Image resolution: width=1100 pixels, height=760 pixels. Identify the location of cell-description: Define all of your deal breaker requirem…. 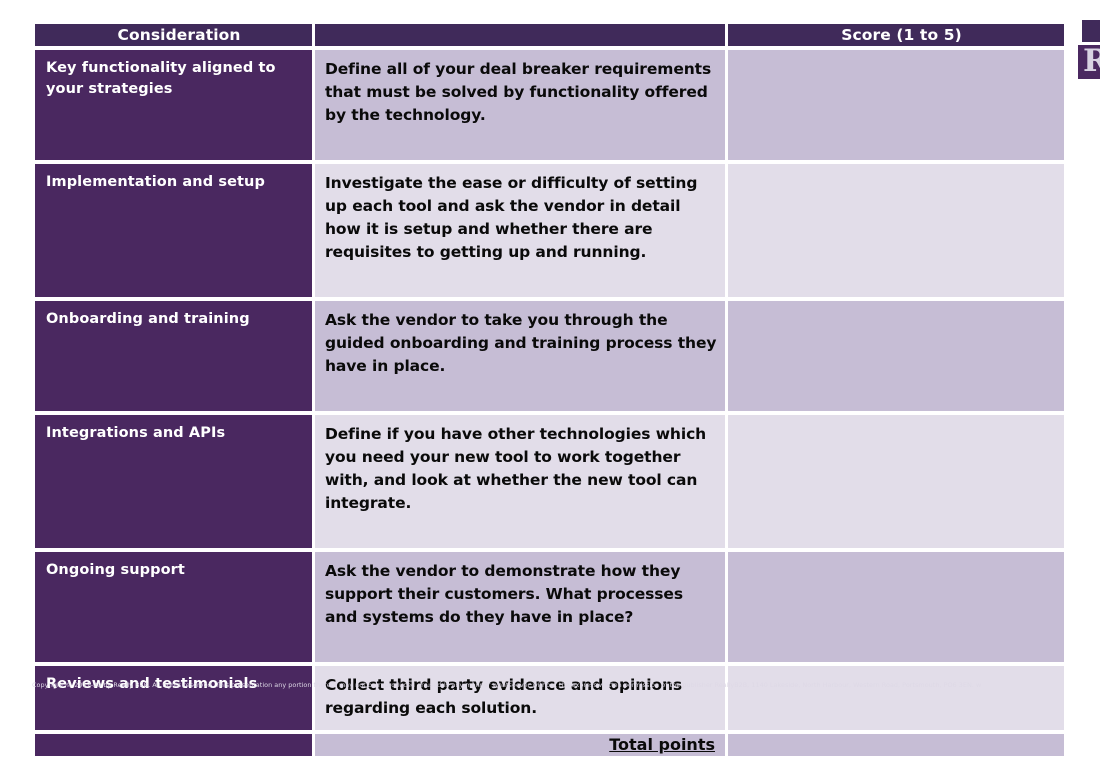
(520, 105).